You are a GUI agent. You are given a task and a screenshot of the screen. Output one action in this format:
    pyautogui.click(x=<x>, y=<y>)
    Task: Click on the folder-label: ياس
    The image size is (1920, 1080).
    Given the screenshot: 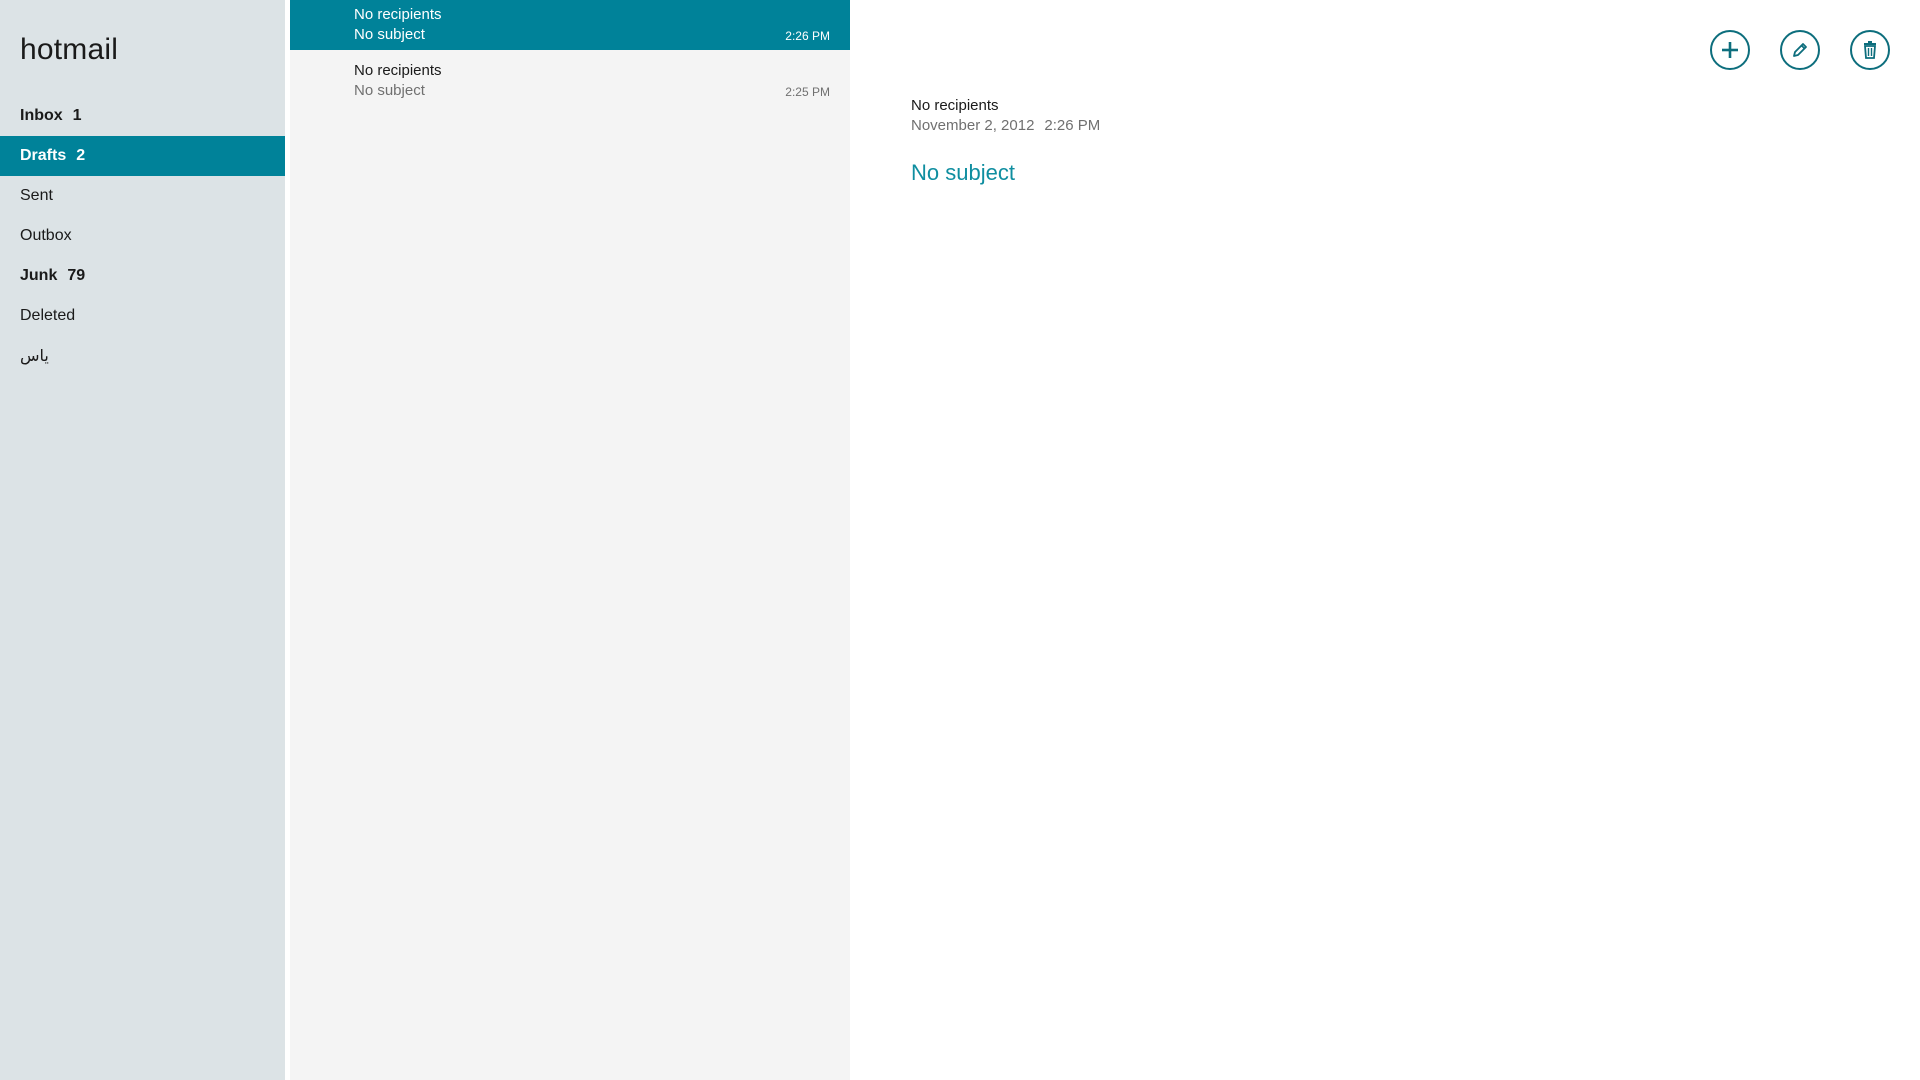 What is the action you would take?
    pyautogui.click(x=34, y=356)
    